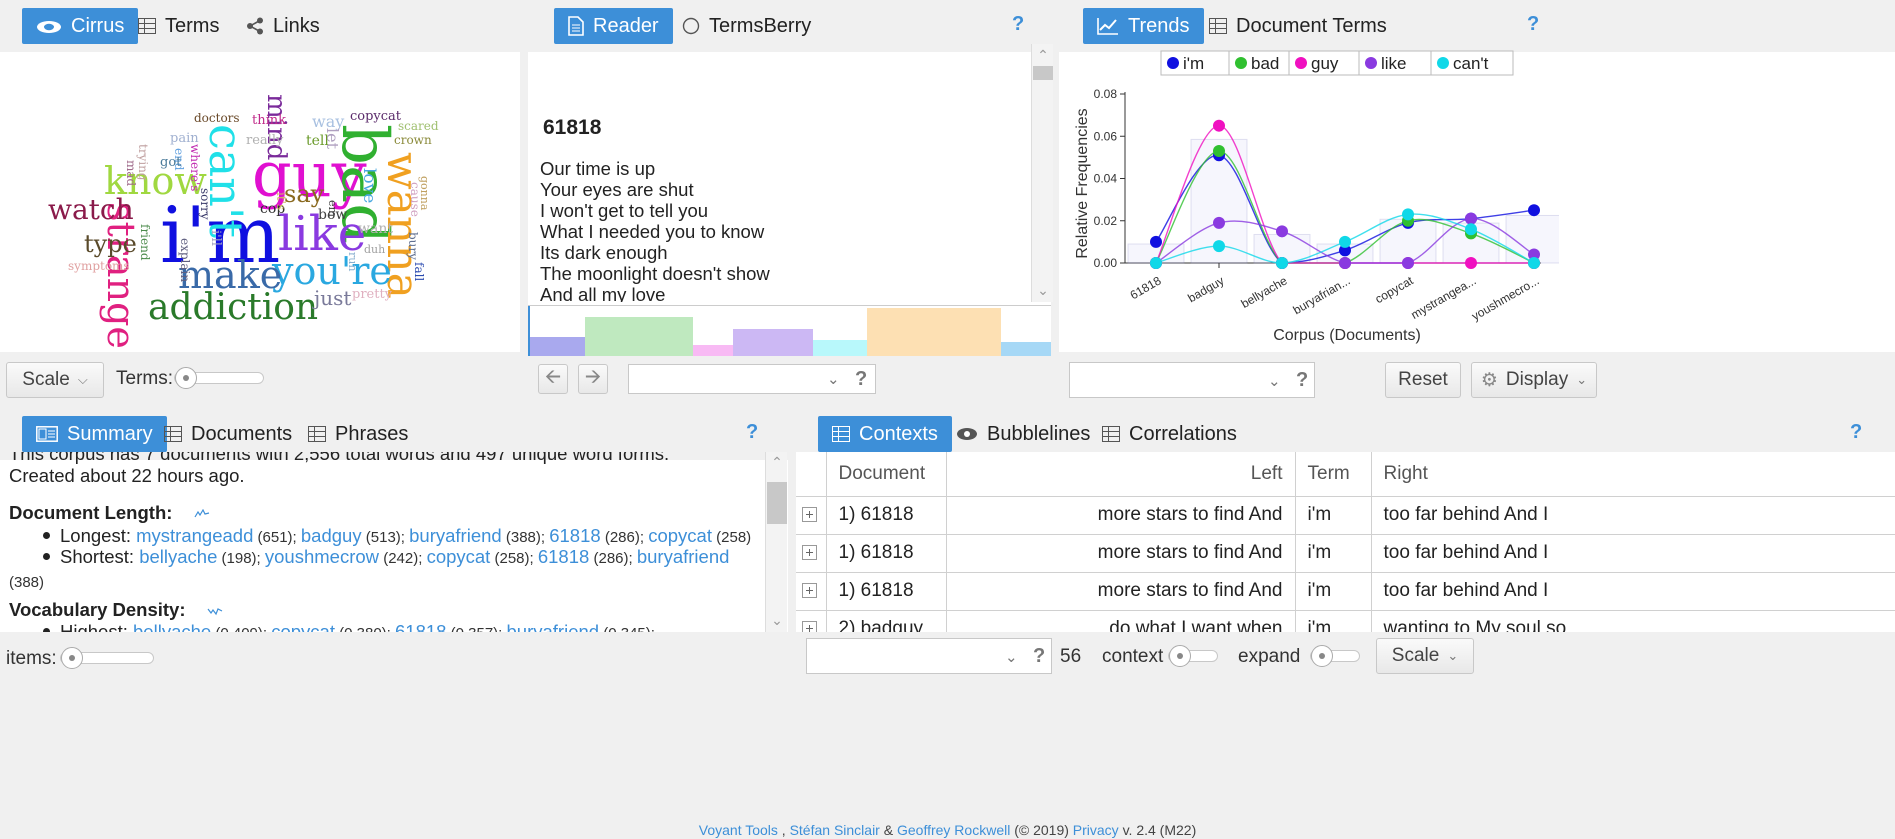  What do you see at coordinates (777, 503) in the screenshot?
I see `summary-scroll-thumb` at bounding box center [777, 503].